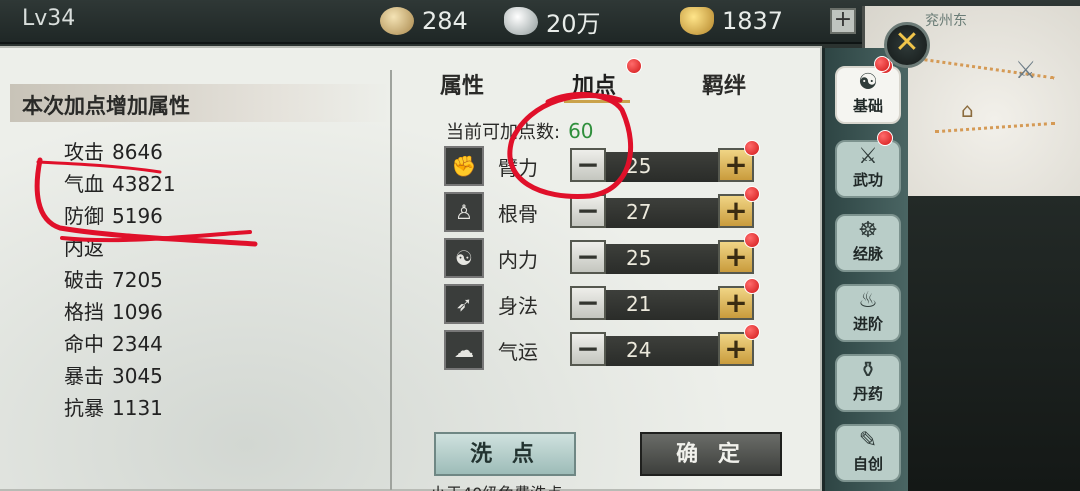 The height and width of the screenshot is (491, 1080). Describe the element at coordinates (462, 84) in the screenshot. I see `tab-attributes: 属性` at that location.